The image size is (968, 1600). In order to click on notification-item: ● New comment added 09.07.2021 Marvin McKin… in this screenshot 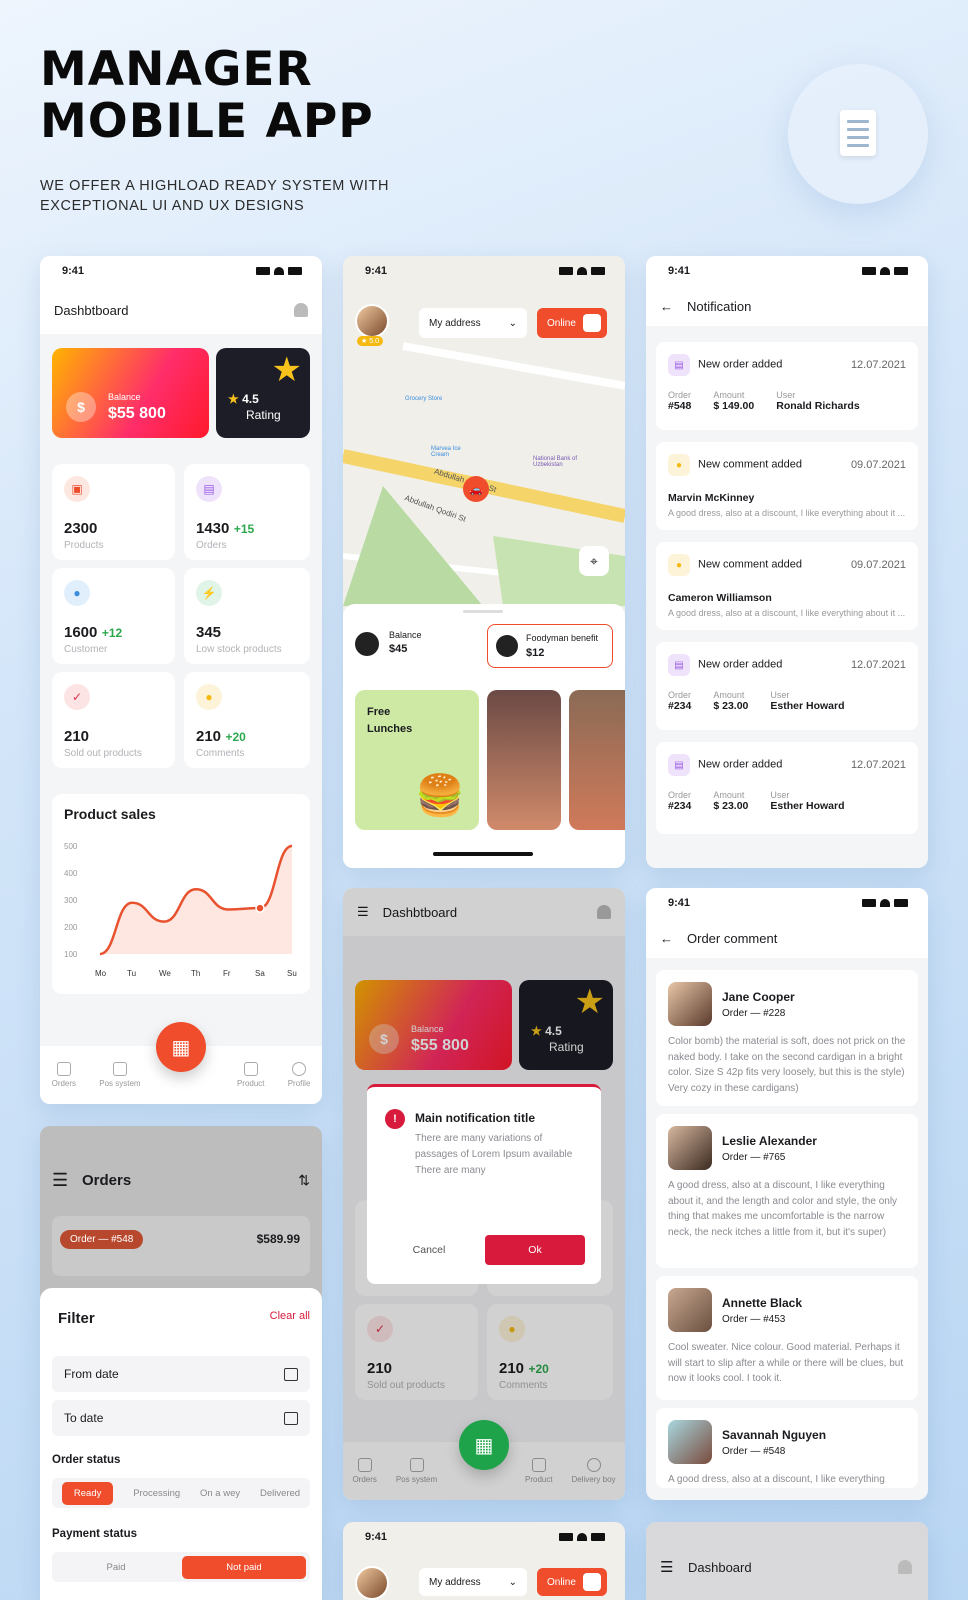, I will do `click(787, 486)`.